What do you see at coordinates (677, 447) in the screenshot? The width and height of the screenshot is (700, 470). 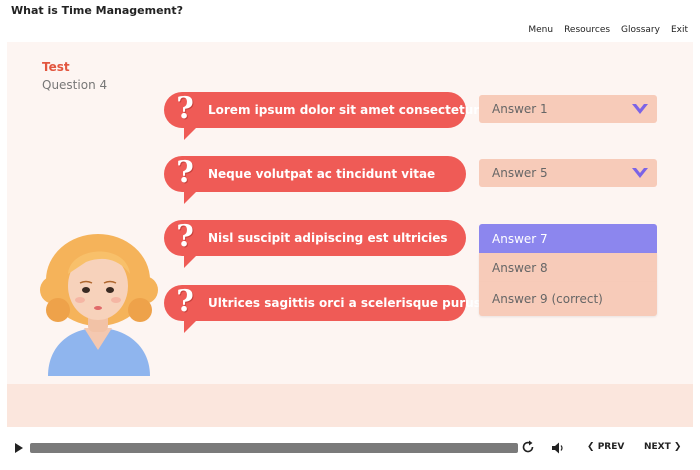 I see `chevron-right-icon: ❯` at bounding box center [677, 447].